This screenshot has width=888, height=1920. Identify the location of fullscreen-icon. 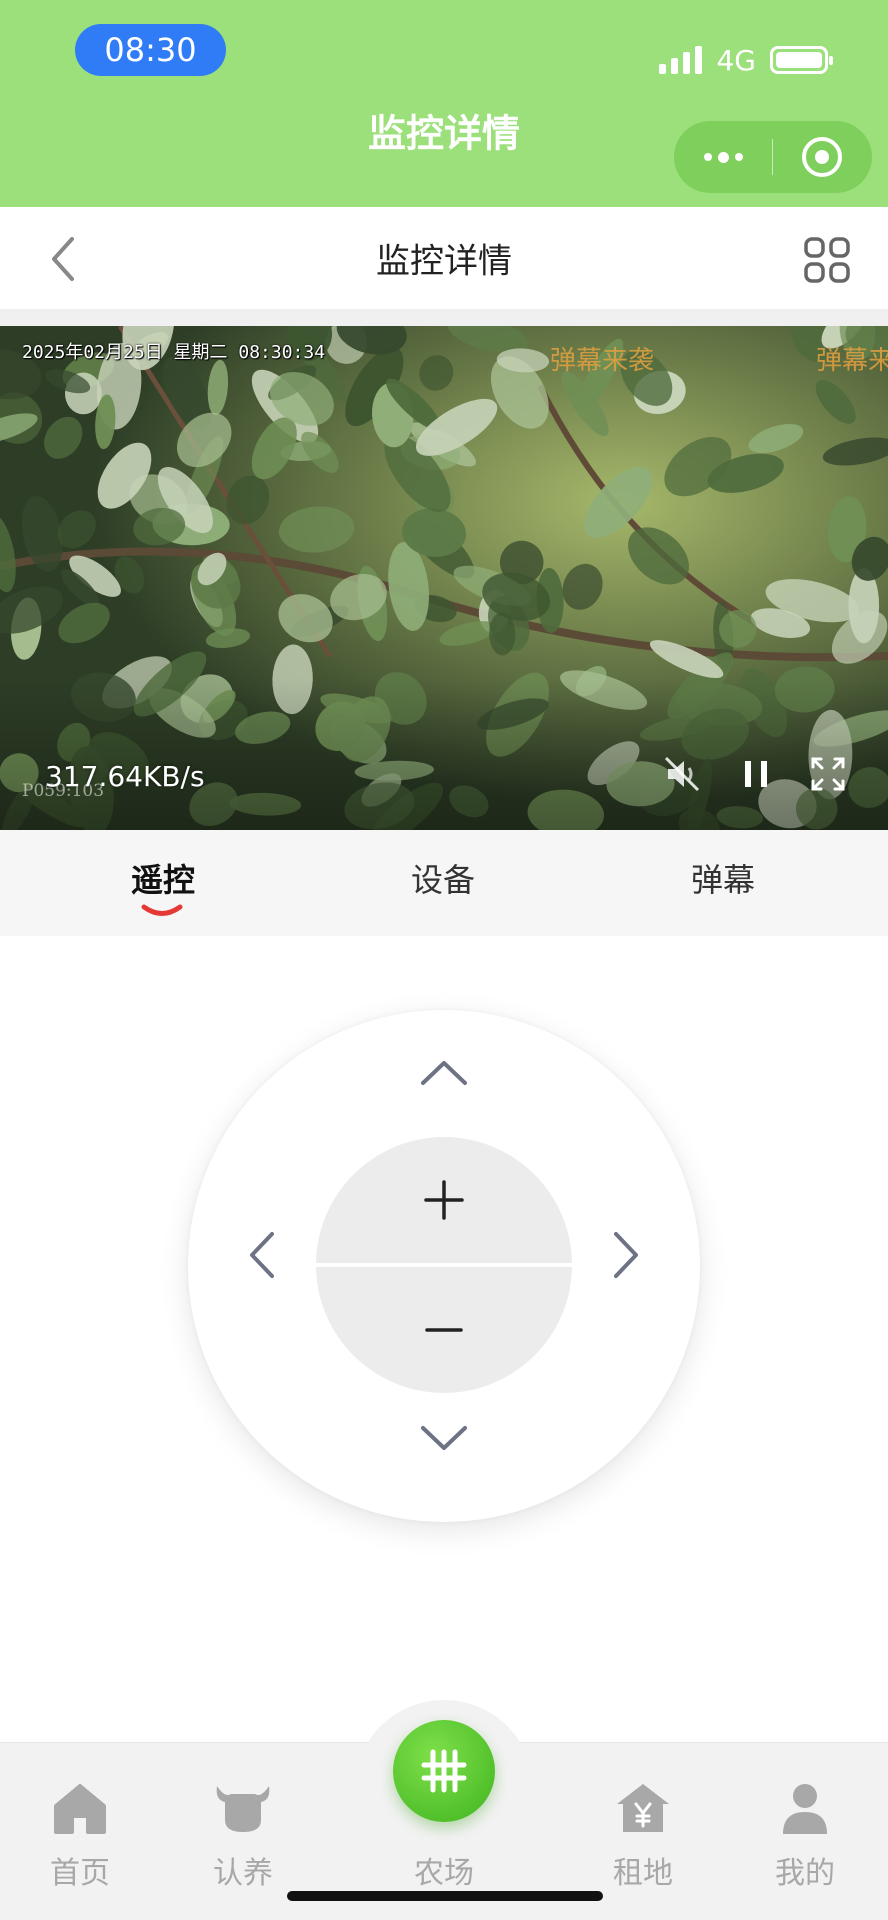
(828, 774).